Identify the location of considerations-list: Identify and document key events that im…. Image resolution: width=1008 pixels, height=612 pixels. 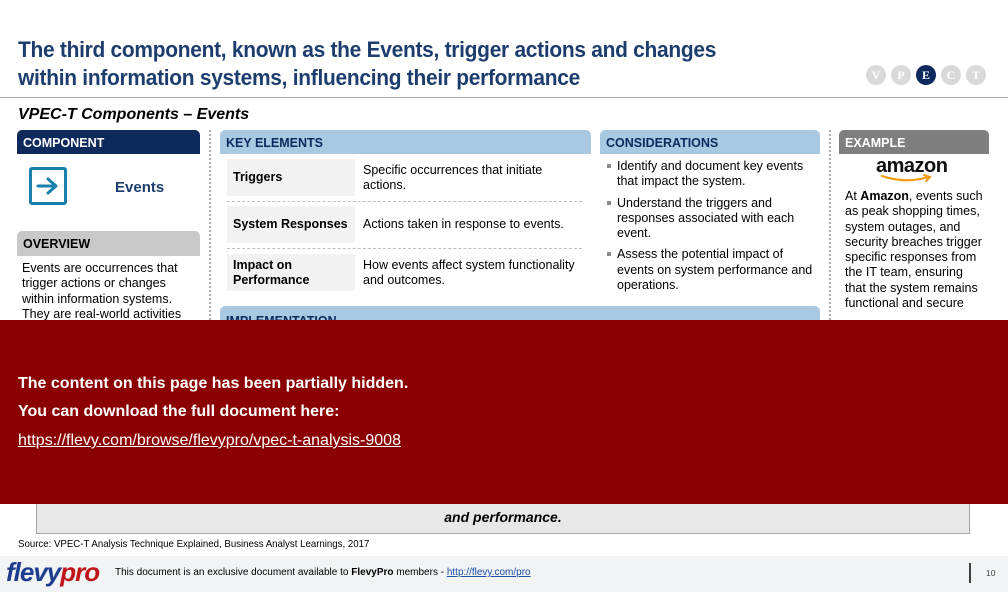
(712, 229).